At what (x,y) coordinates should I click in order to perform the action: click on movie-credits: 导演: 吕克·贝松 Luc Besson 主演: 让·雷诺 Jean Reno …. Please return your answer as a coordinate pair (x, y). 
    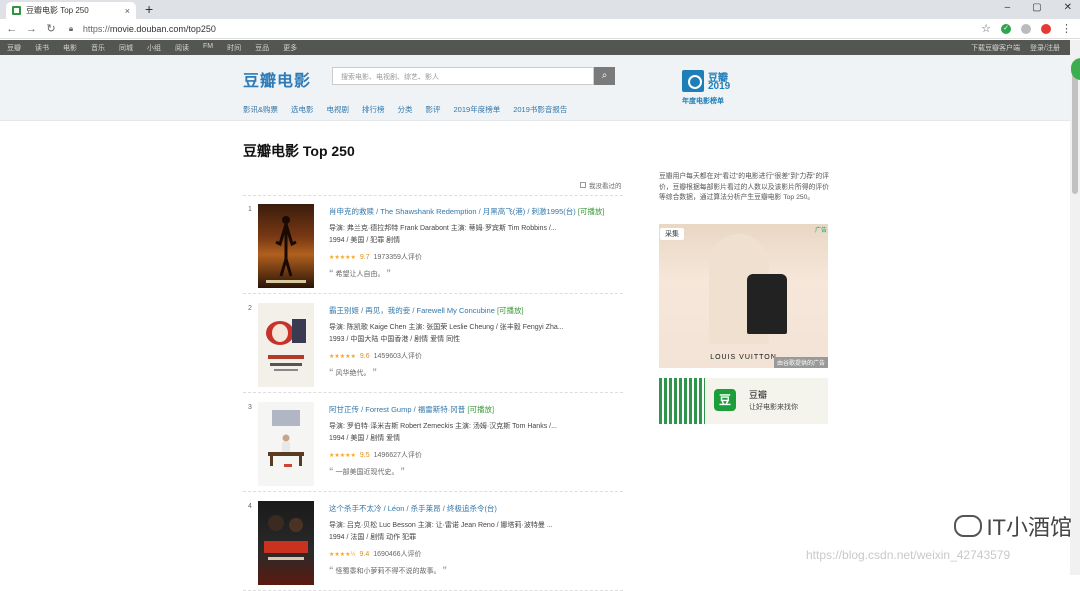
    Looking at the image, I should click on (441, 525).